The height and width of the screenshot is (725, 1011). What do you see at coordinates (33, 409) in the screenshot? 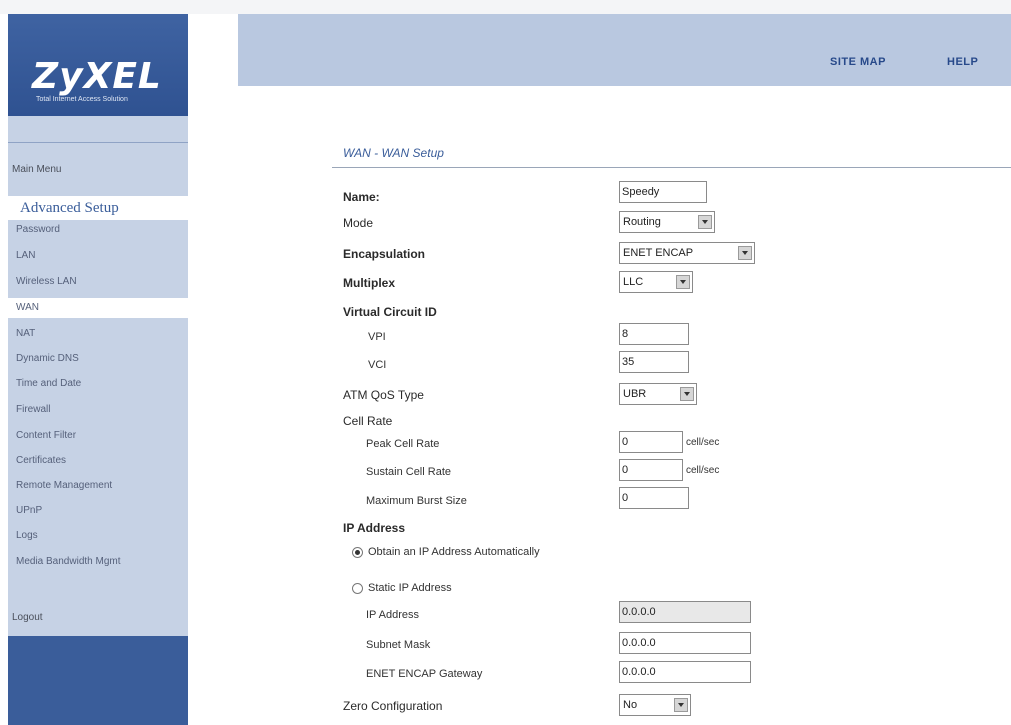
I see `sidebar-item-firewall: Firewall` at bounding box center [33, 409].